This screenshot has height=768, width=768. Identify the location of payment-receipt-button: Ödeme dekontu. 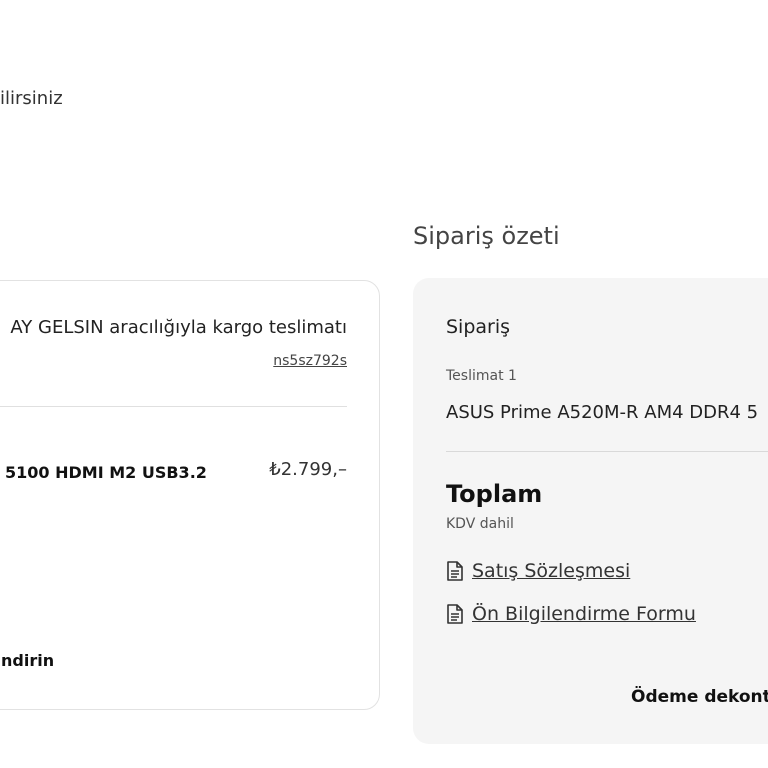
(699, 697).